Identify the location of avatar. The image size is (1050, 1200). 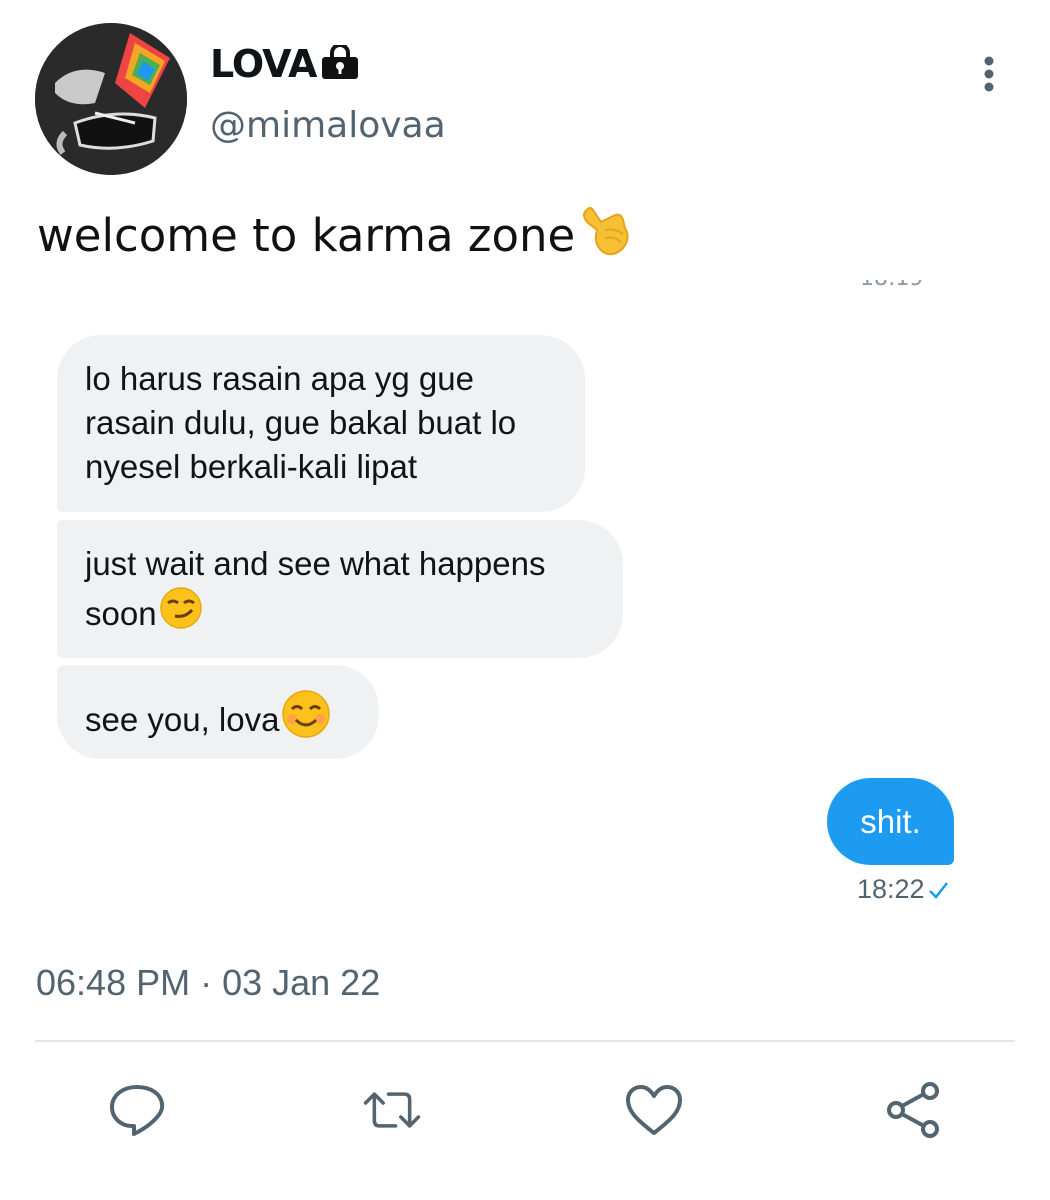
(111, 99).